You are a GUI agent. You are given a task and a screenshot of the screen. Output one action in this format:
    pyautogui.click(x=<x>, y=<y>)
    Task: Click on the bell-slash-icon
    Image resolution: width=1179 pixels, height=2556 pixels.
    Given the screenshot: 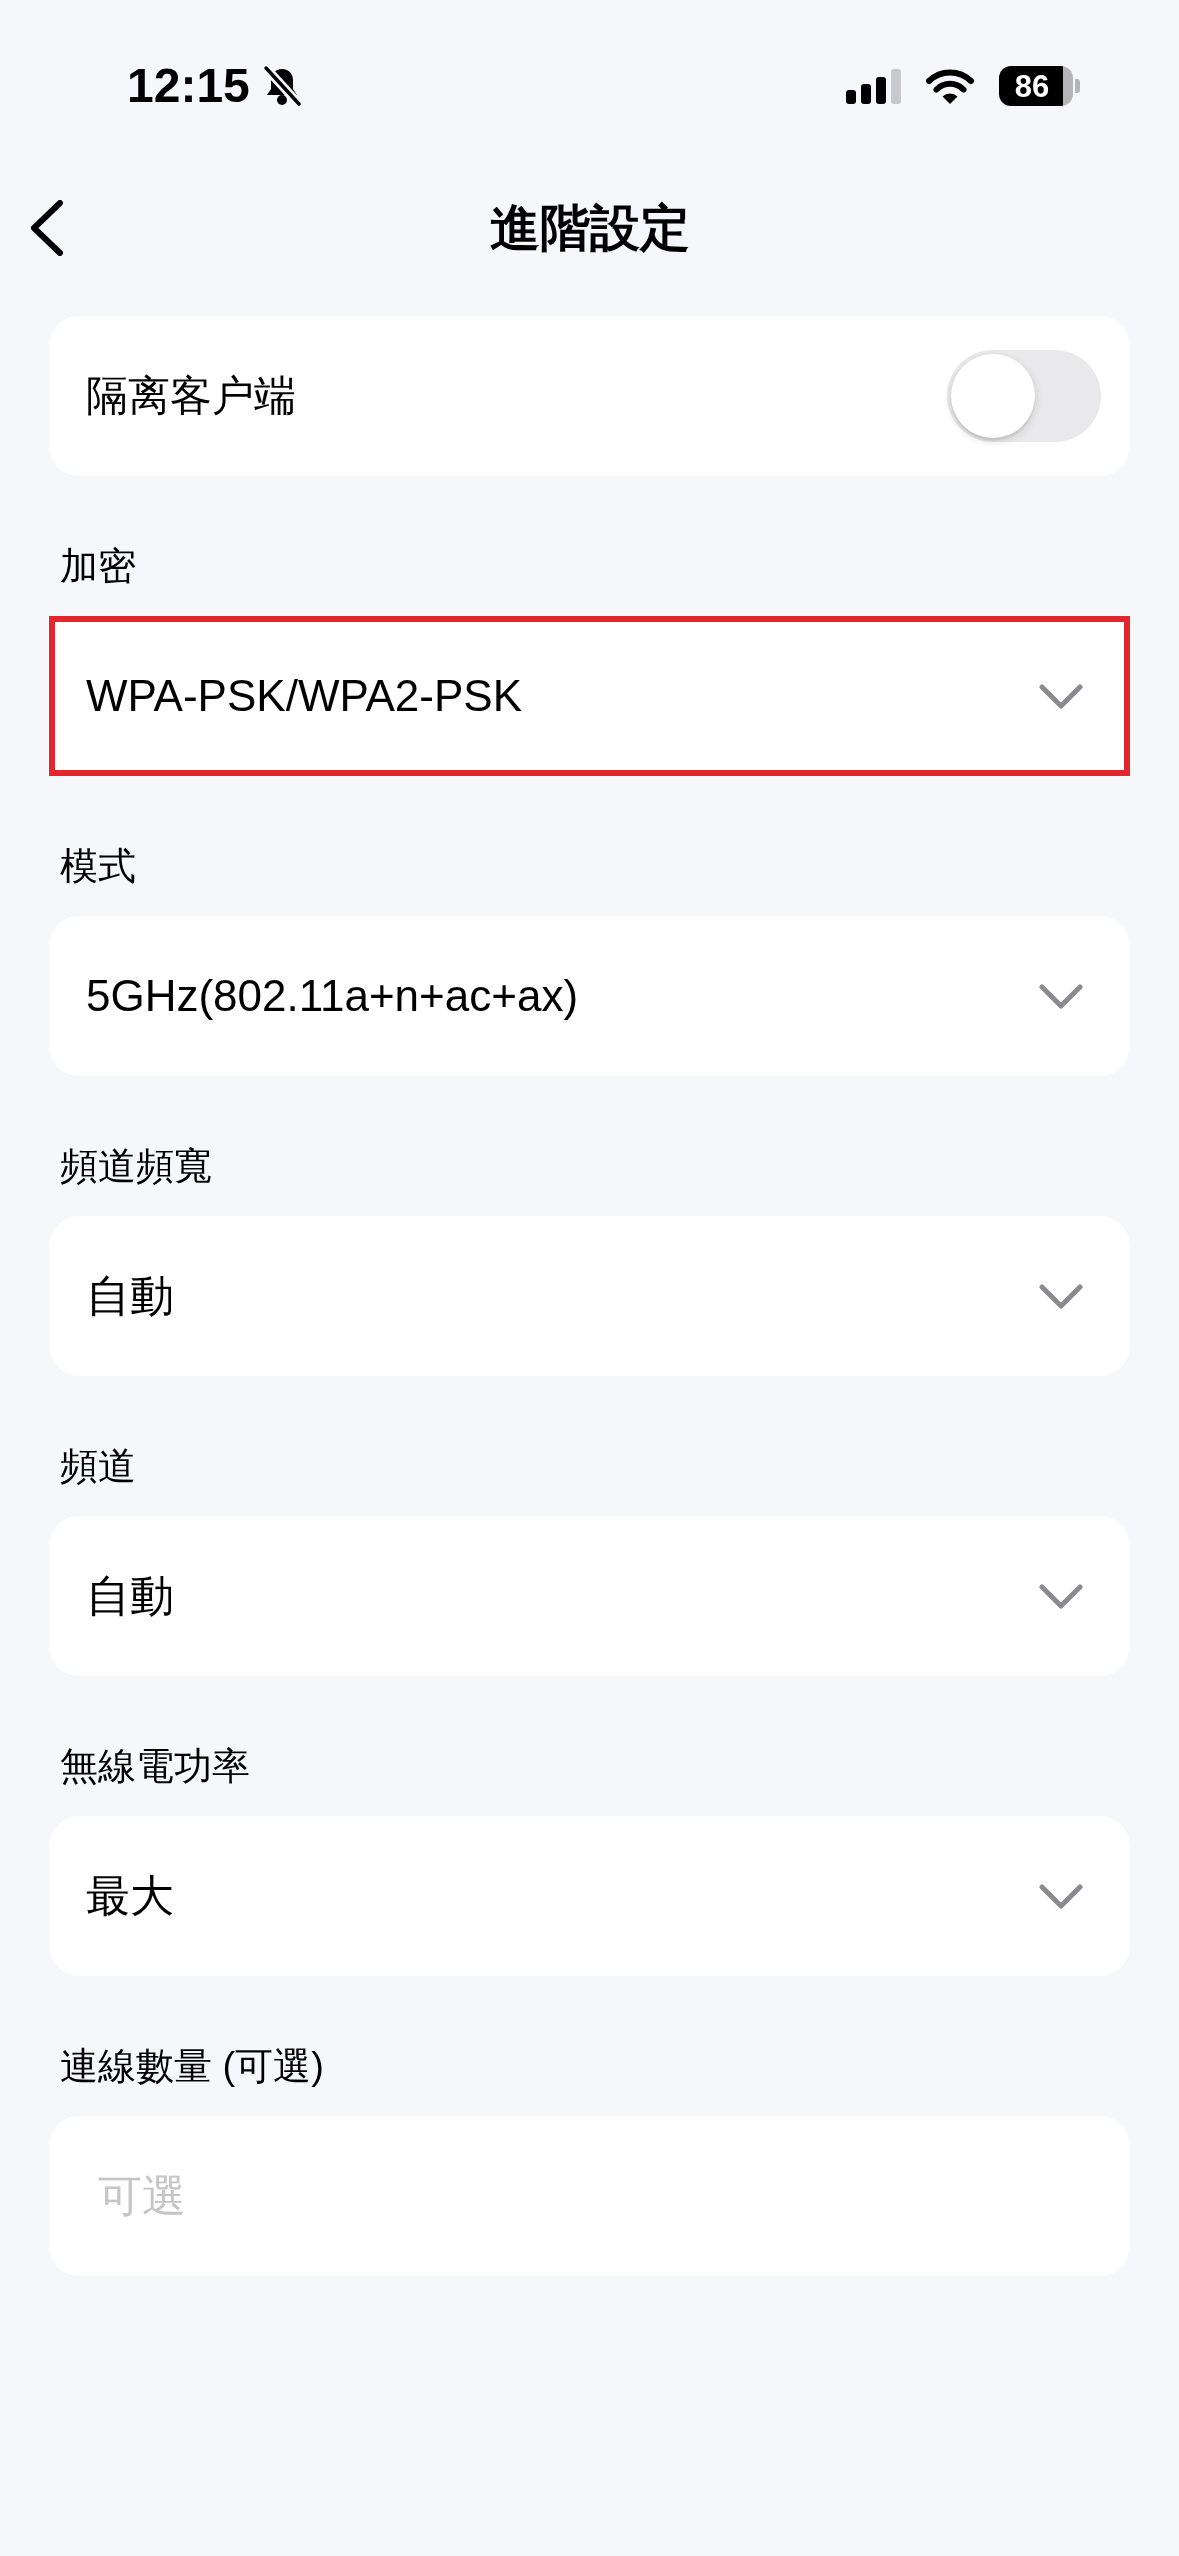 What is the action you would take?
    pyautogui.click(x=281, y=86)
    